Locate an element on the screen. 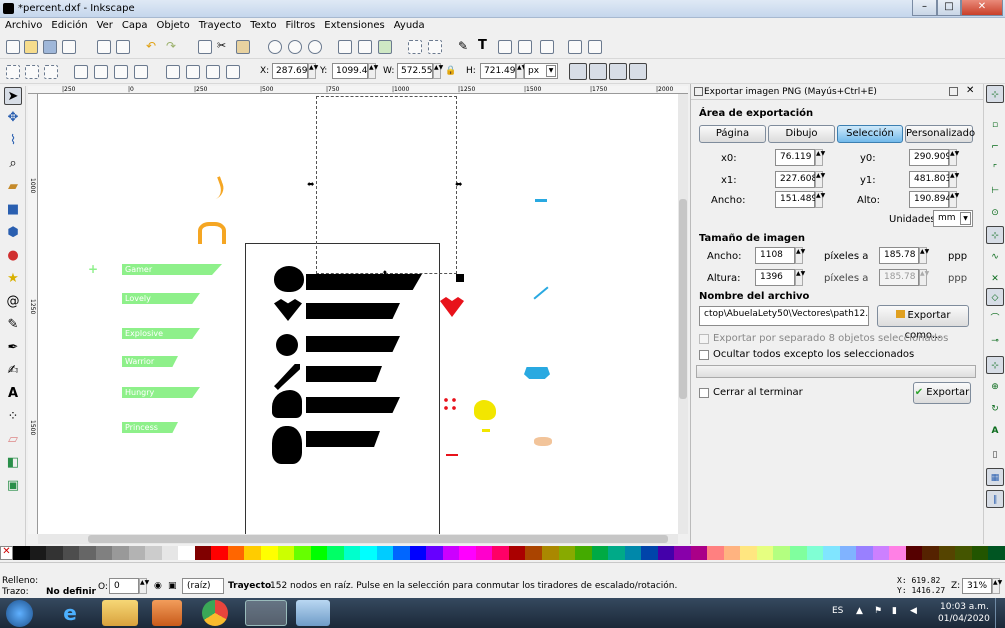 The height and width of the screenshot is (628, 1005). selector-tool-icon: ➤ is located at coordinates (13, 96).